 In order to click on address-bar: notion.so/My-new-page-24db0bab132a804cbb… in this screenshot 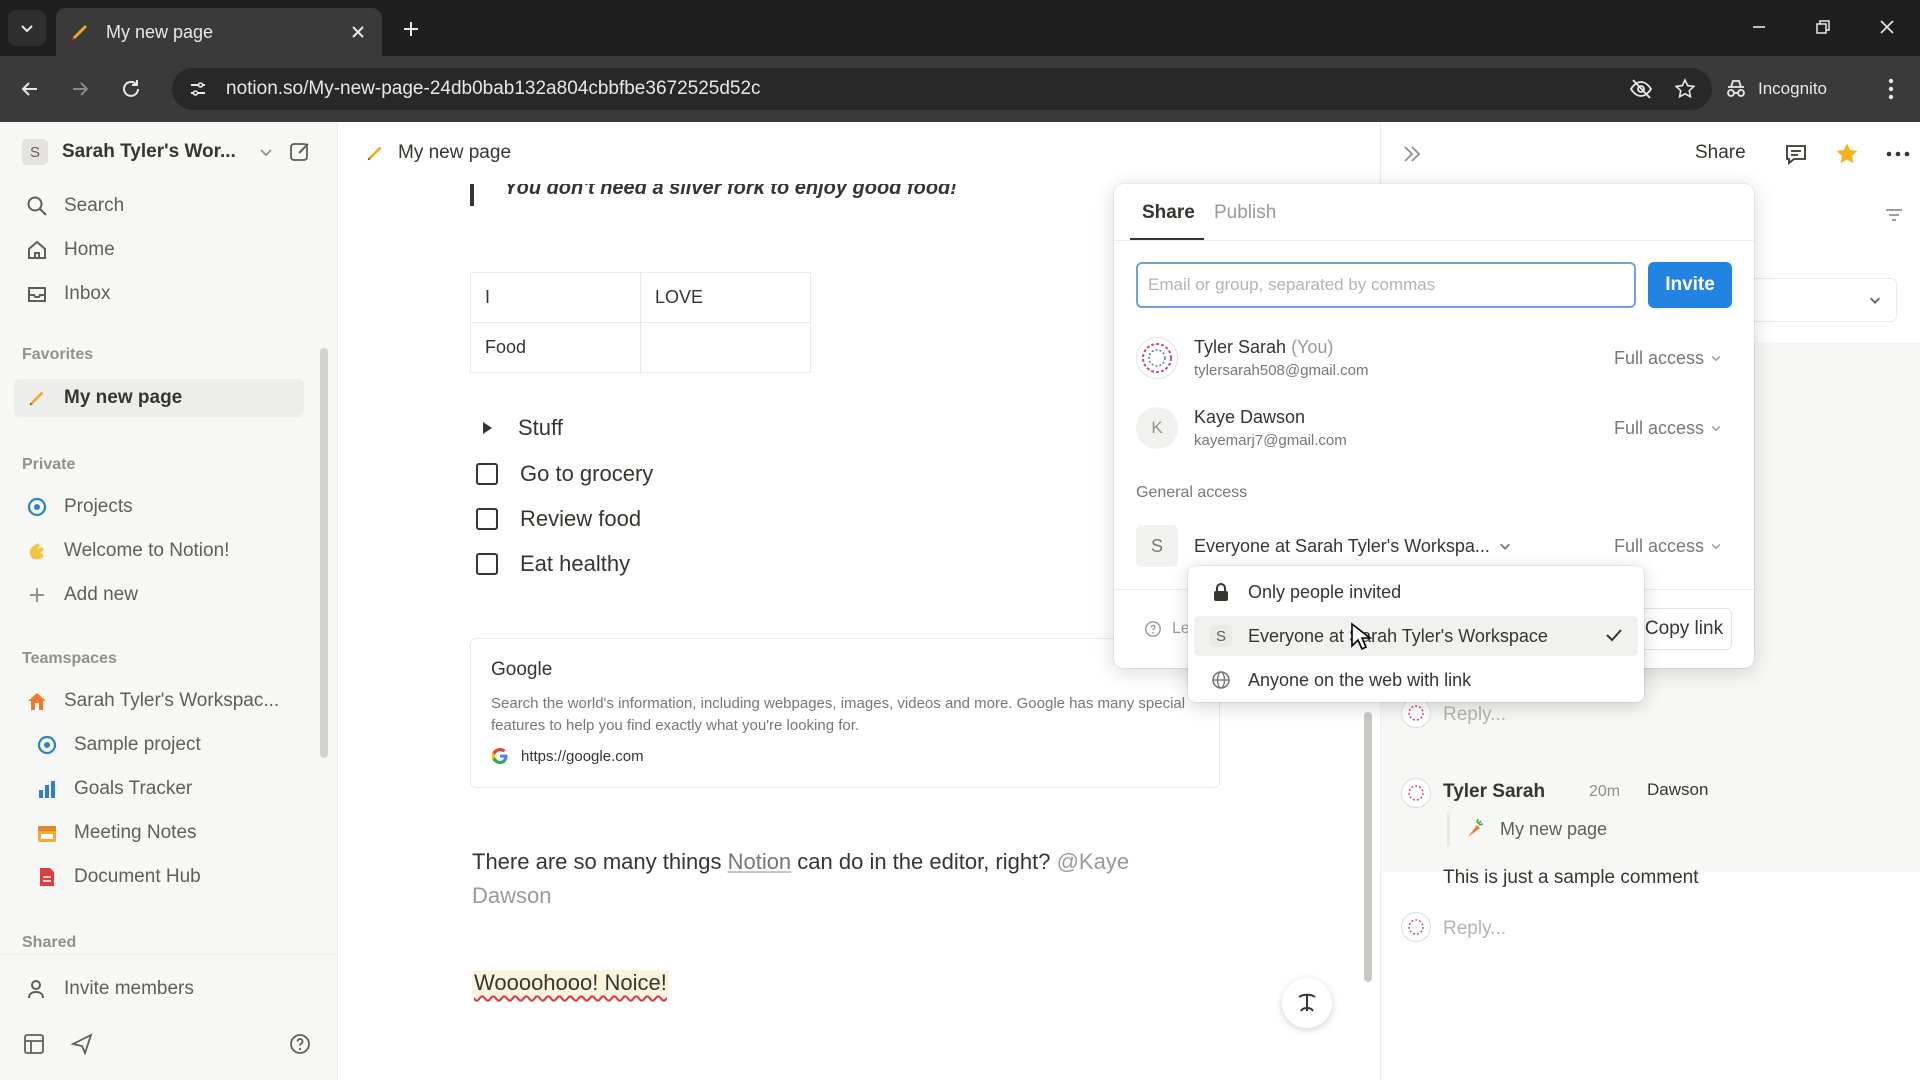, I will do `click(942, 89)`.